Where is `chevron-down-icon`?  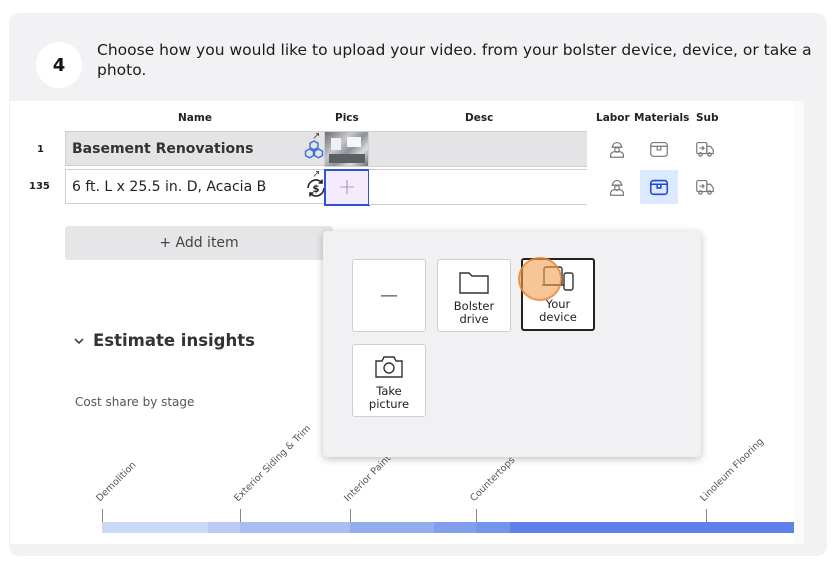 chevron-down-icon is located at coordinates (79, 340).